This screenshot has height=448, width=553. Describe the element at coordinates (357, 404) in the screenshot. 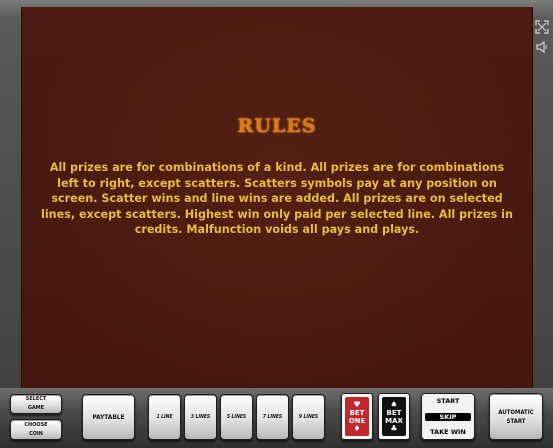

I see `heart-suit-icon: ♥` at that location.